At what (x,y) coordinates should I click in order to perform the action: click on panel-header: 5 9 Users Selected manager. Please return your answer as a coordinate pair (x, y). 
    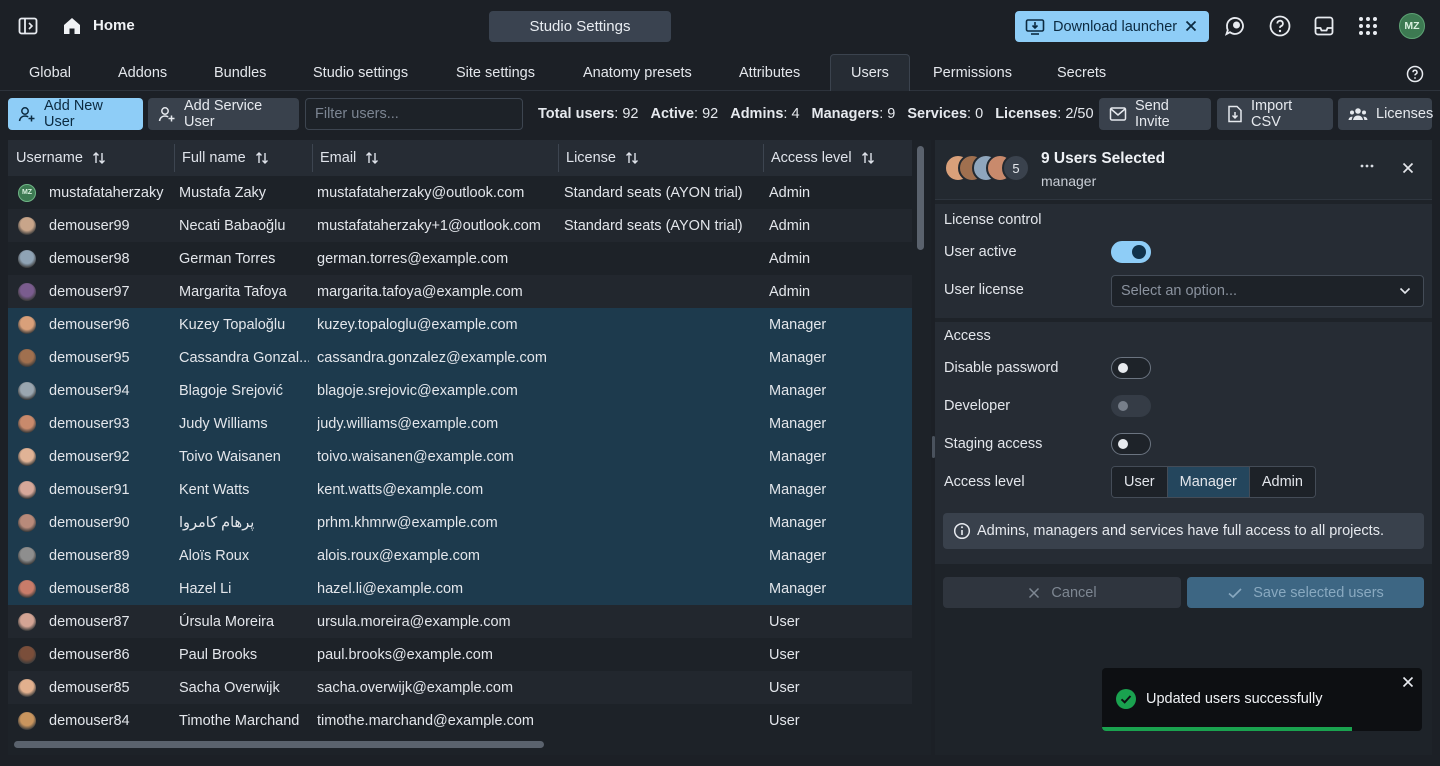
    Looking at the image, I should click on (1183, 170).